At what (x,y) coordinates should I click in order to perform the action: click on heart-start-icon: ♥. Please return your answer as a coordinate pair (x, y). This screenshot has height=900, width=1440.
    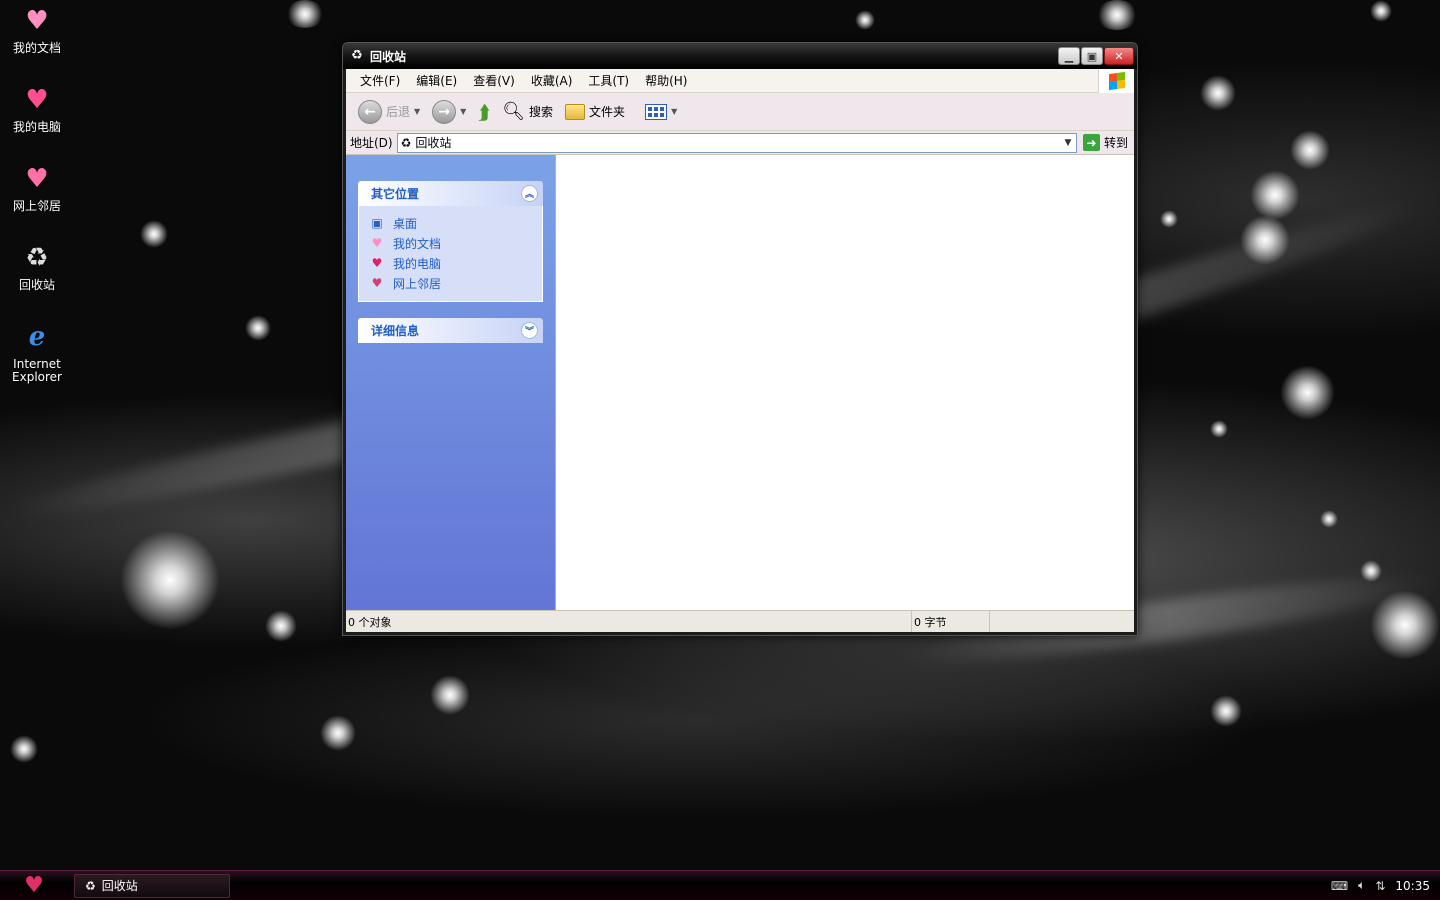
    Looking at the image, I should click on (34, 885).